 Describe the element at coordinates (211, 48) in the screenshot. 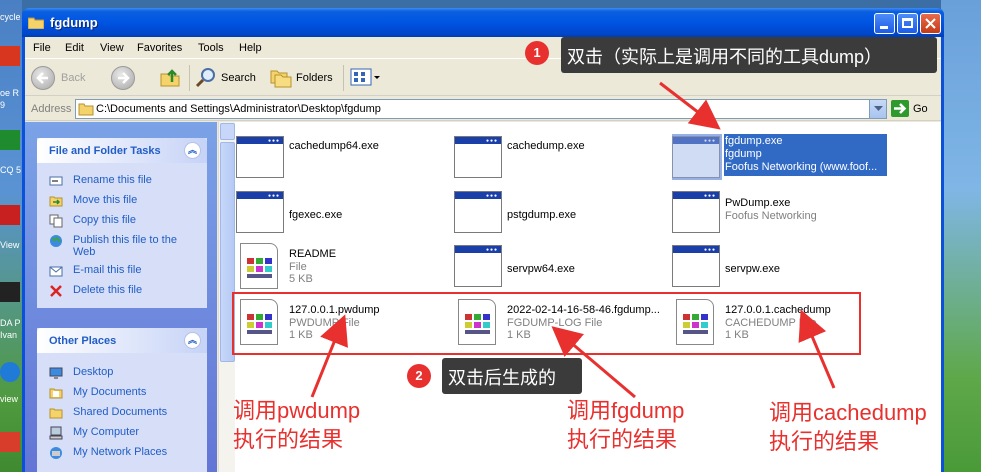

I see `menu-tools: Tools` at that location.